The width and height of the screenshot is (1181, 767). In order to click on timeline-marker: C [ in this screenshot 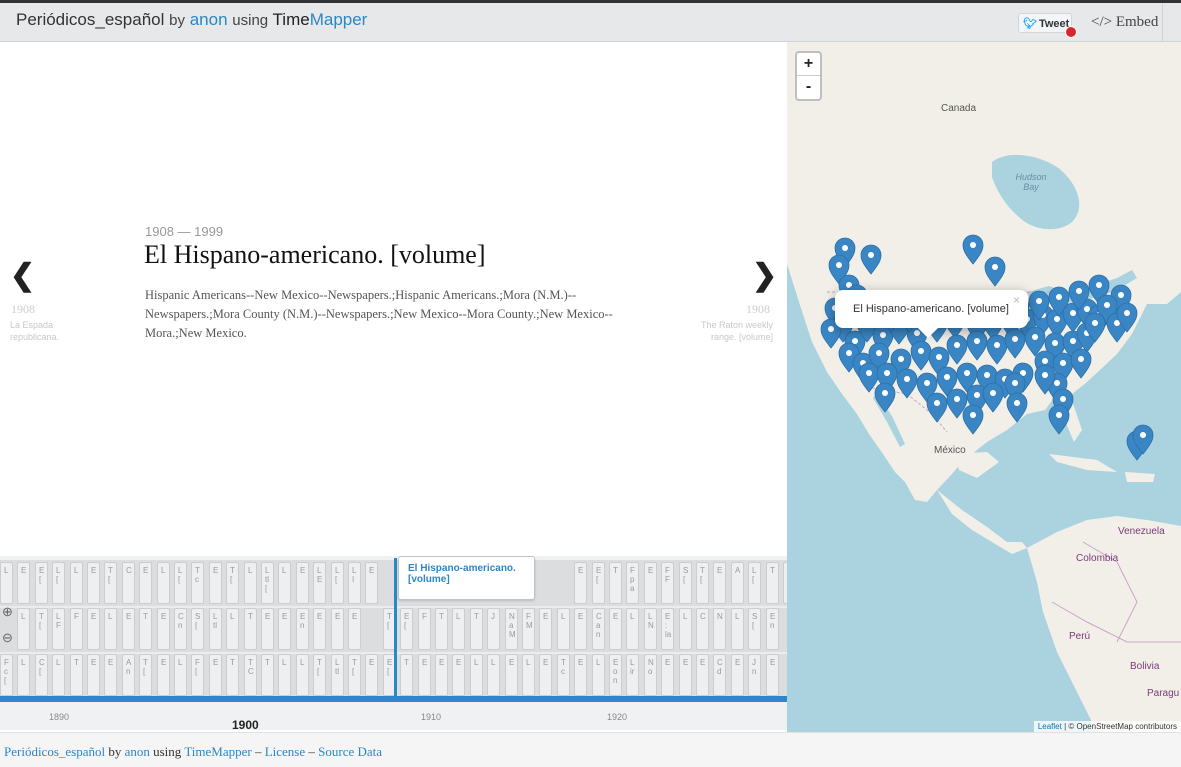, I will do `click(41, 675)`.